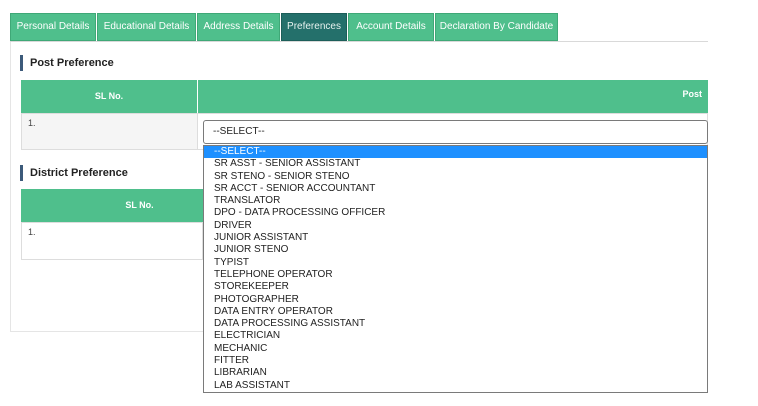 The width and height of the screenshot is (758, 406). Describe the element at coordinates (455, 349) in the screenshot. I see `dropdown-option: MECHANIC` at that location.